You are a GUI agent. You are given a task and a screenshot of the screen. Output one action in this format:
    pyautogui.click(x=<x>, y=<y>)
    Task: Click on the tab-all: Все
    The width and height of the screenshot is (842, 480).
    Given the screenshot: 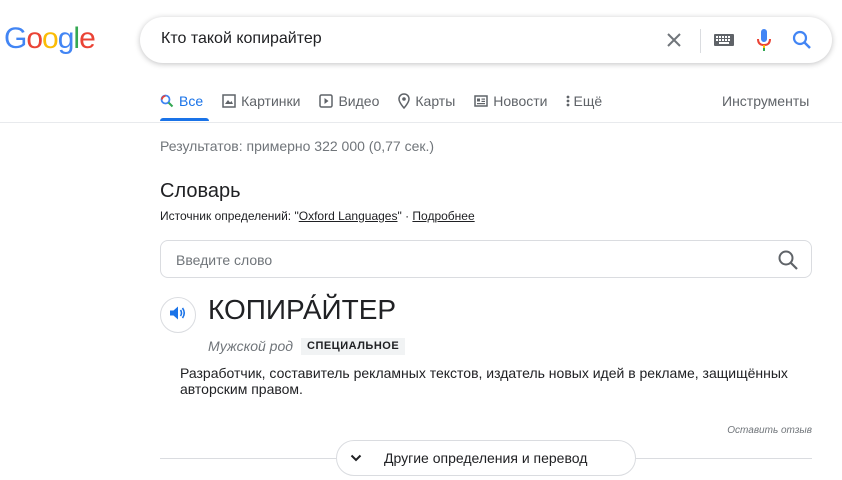 What is the action you would take?
    pyautogui.click(x=181, y=101)
    